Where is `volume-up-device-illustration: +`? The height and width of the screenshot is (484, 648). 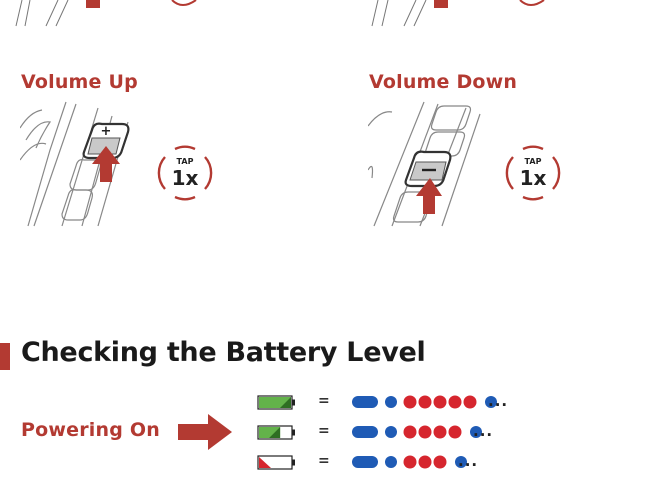
volume-up-device-illustration: + is located at coordinates (84, 164).